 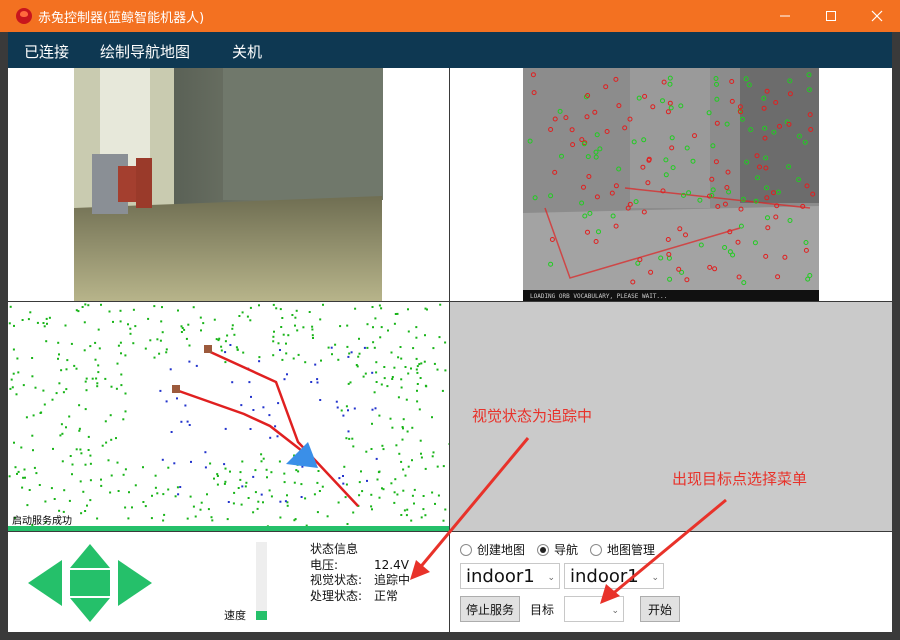 I want to click on radio-map-management-label: 地图管理, so click(x=631, y=549).